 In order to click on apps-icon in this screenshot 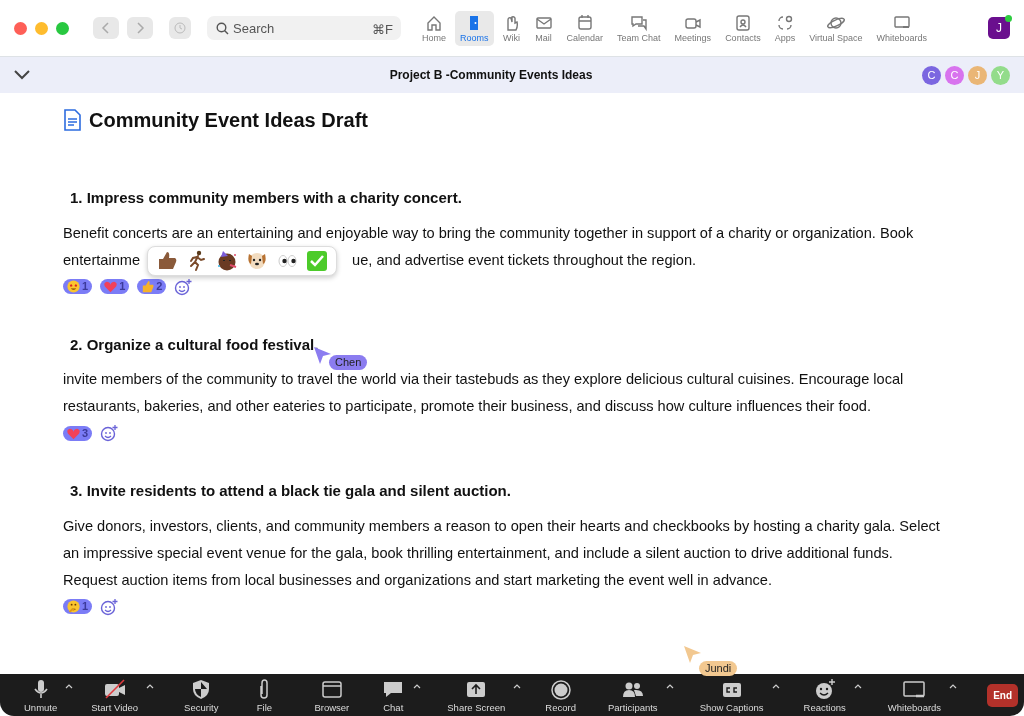, I will do `click(784, 22)`.